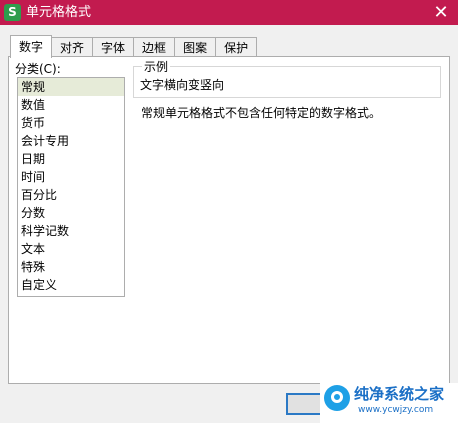  What do you see at coordinates (59, 12) in the screenshot?
I see `window-title: 单元格格式` at bounding box center [59, 12].